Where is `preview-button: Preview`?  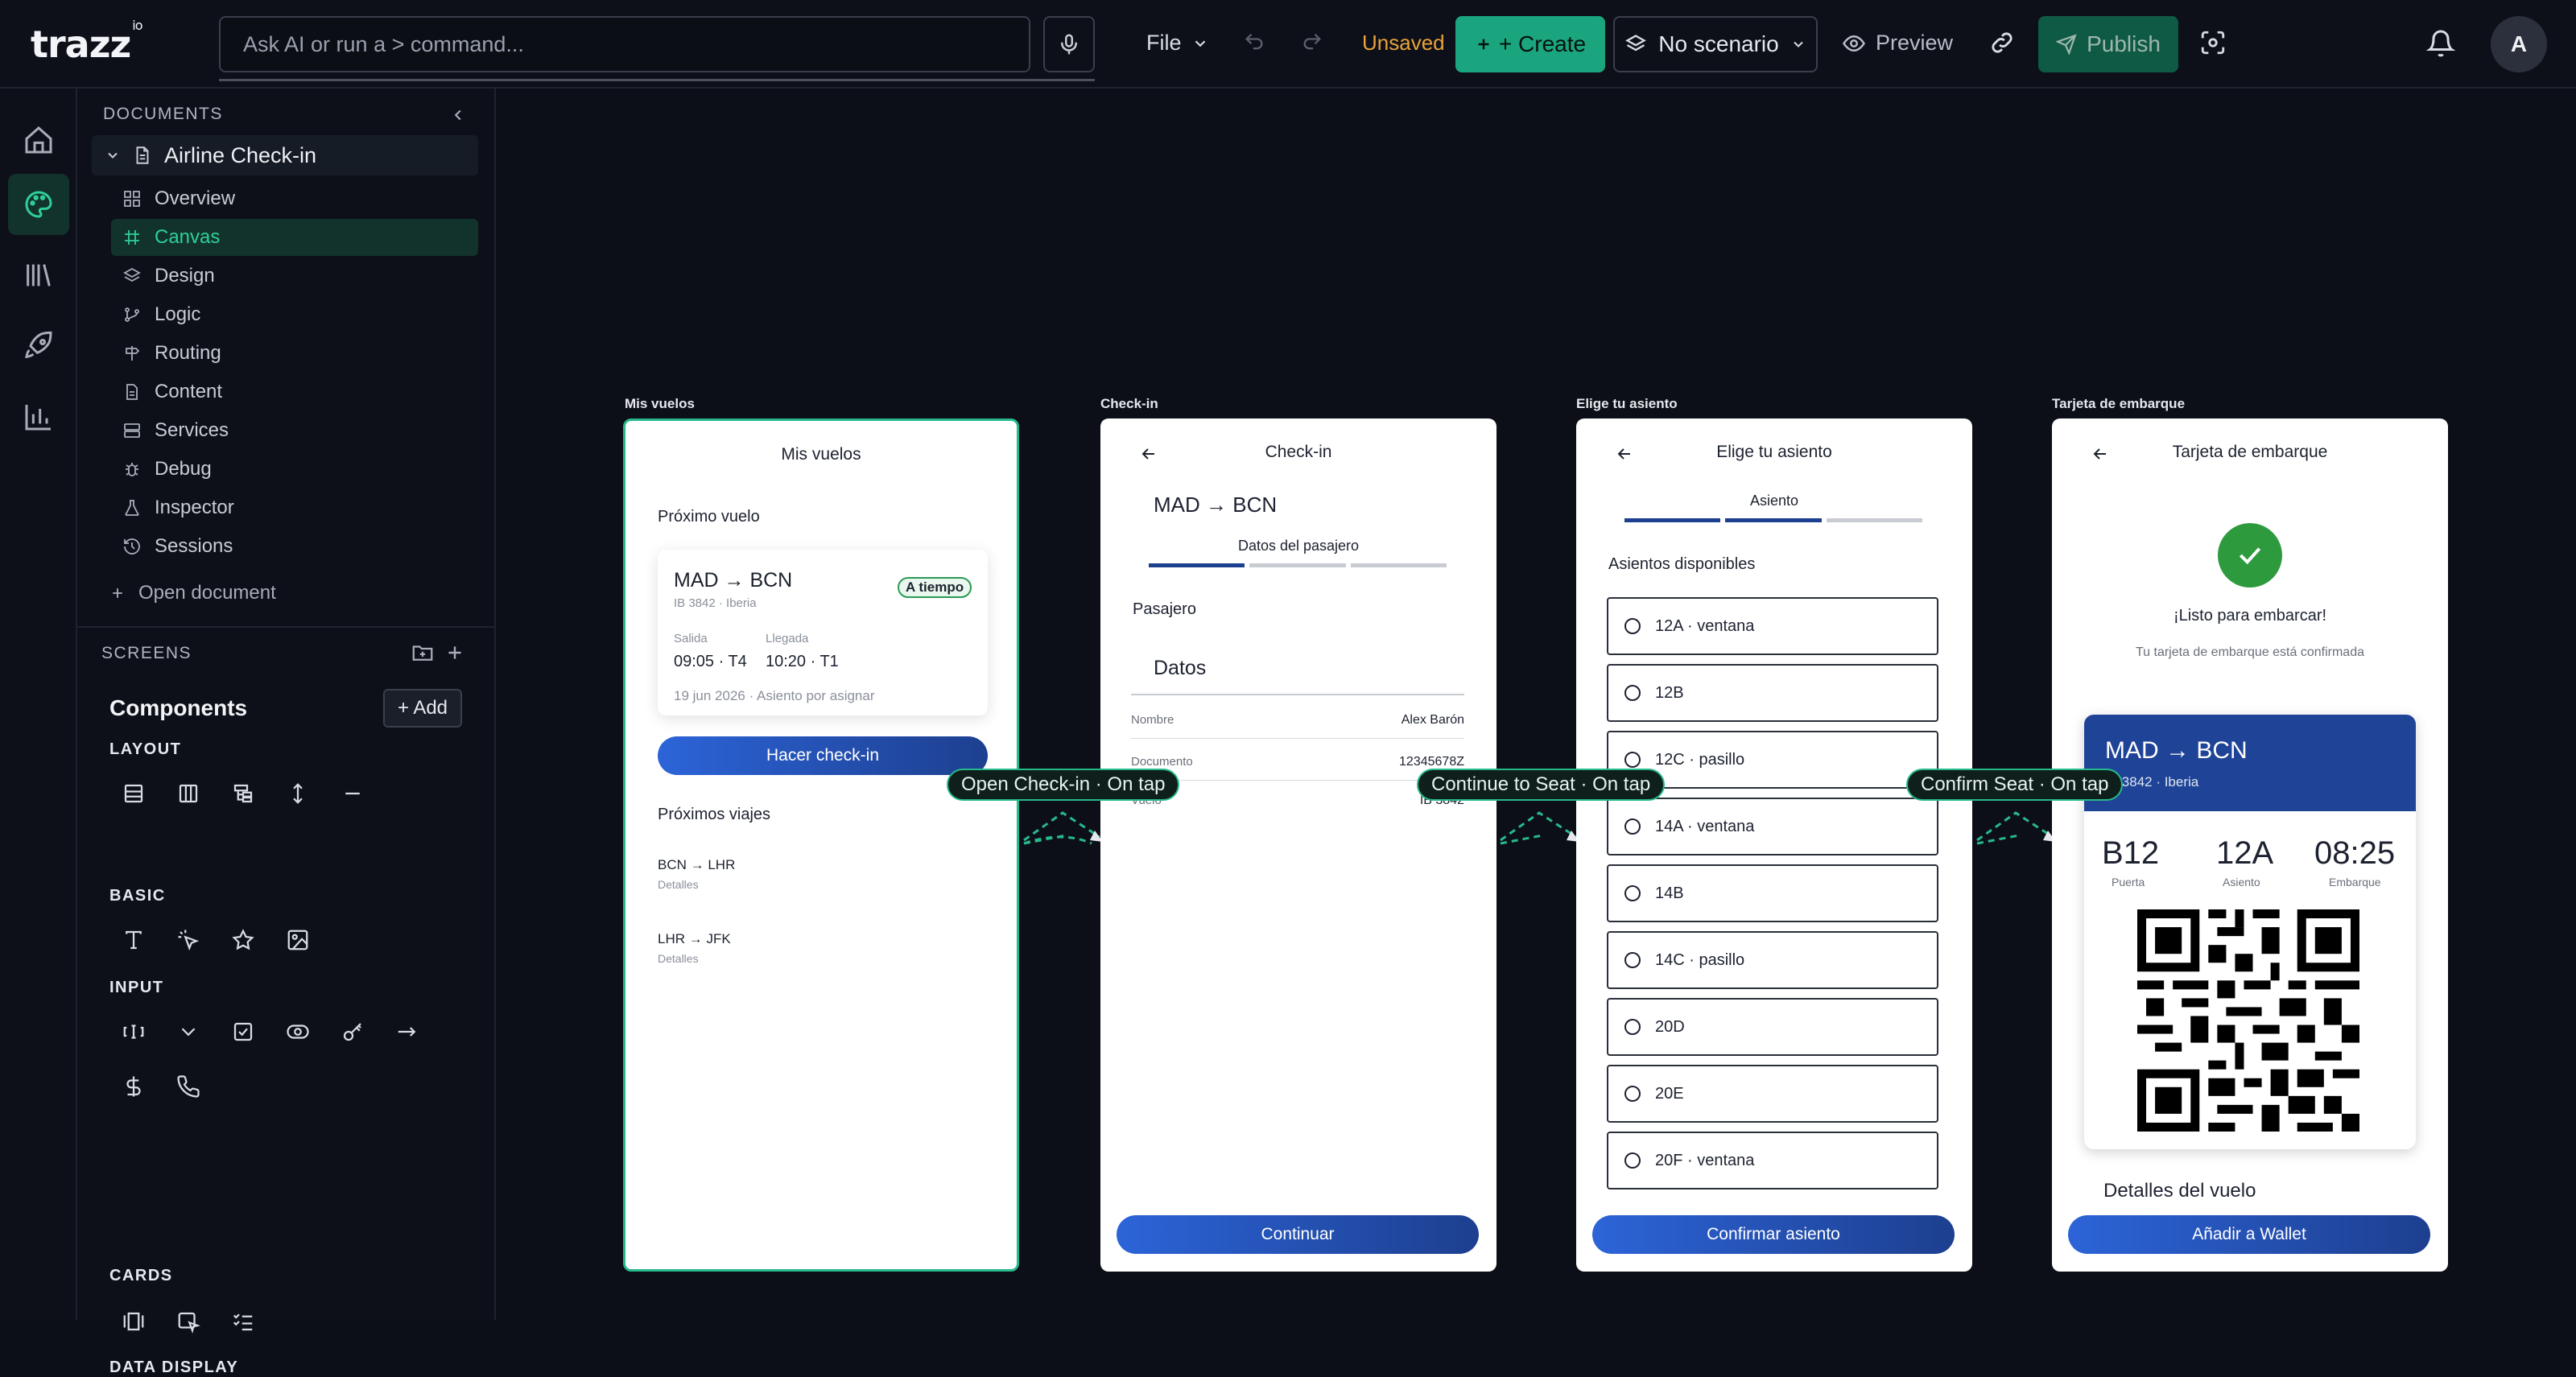
preview-button: Preview is located at coordinates (1897, 43).